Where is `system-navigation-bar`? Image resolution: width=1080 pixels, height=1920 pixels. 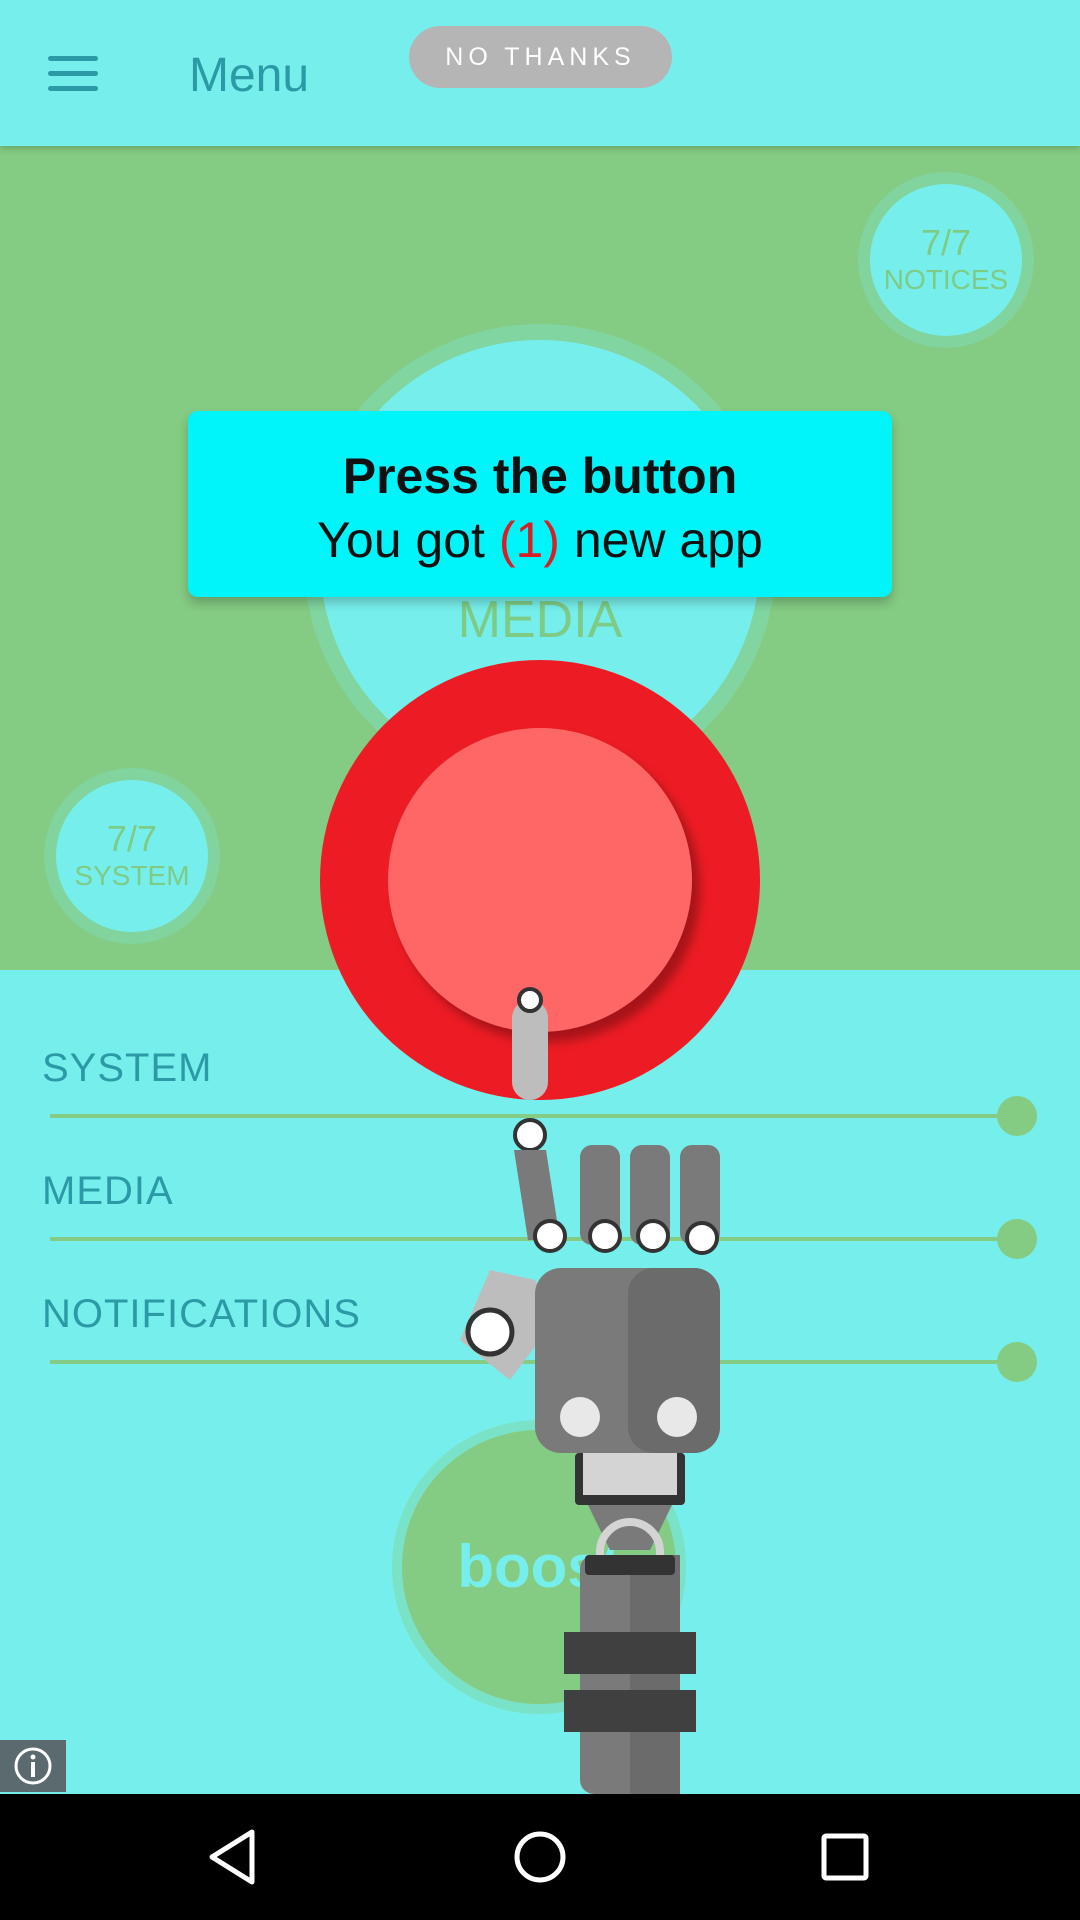
system-navigation-bar is located at coordinates (540, 1857).